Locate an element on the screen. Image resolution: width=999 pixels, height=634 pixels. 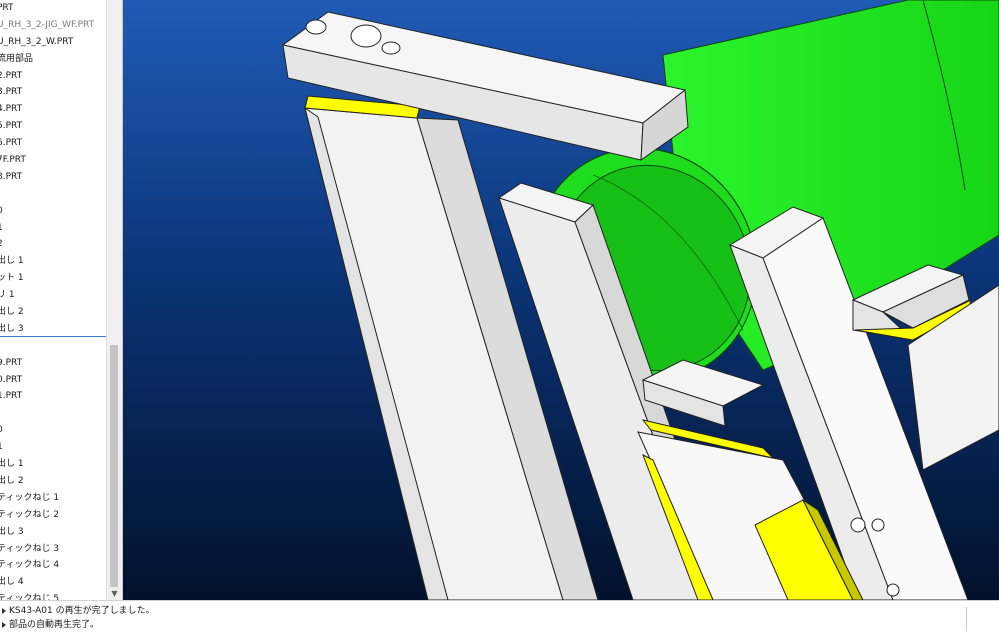
tree-item: 1.PRT is located at coordinates (53, 396).